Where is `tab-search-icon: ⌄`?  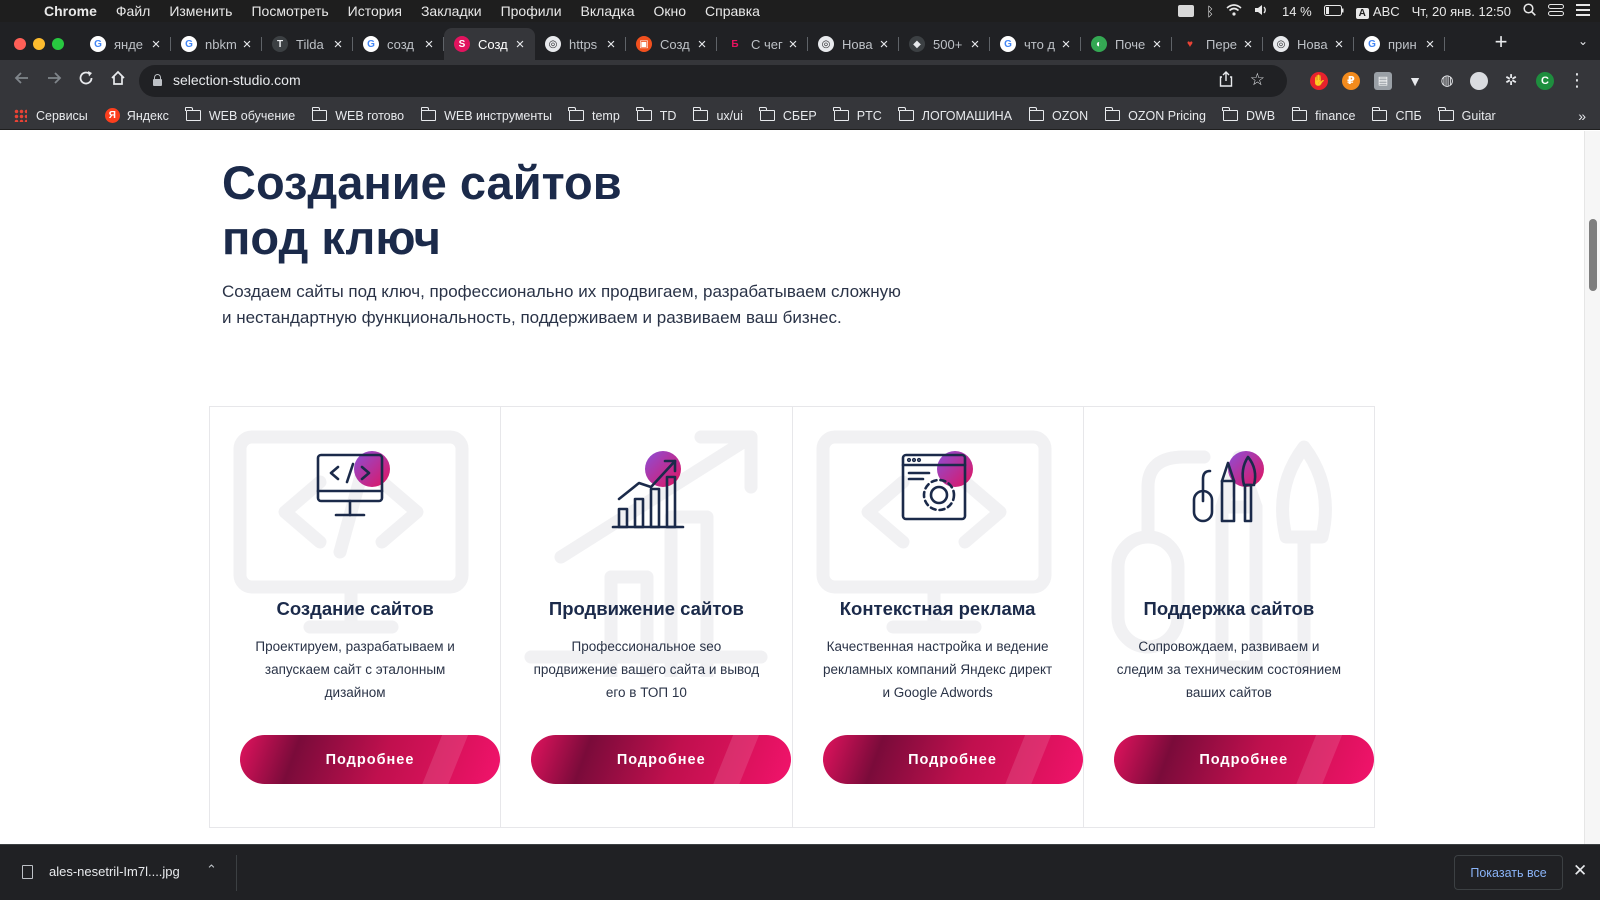
tab-search-icon: ⌄ is located at coordinates (1583, 41).